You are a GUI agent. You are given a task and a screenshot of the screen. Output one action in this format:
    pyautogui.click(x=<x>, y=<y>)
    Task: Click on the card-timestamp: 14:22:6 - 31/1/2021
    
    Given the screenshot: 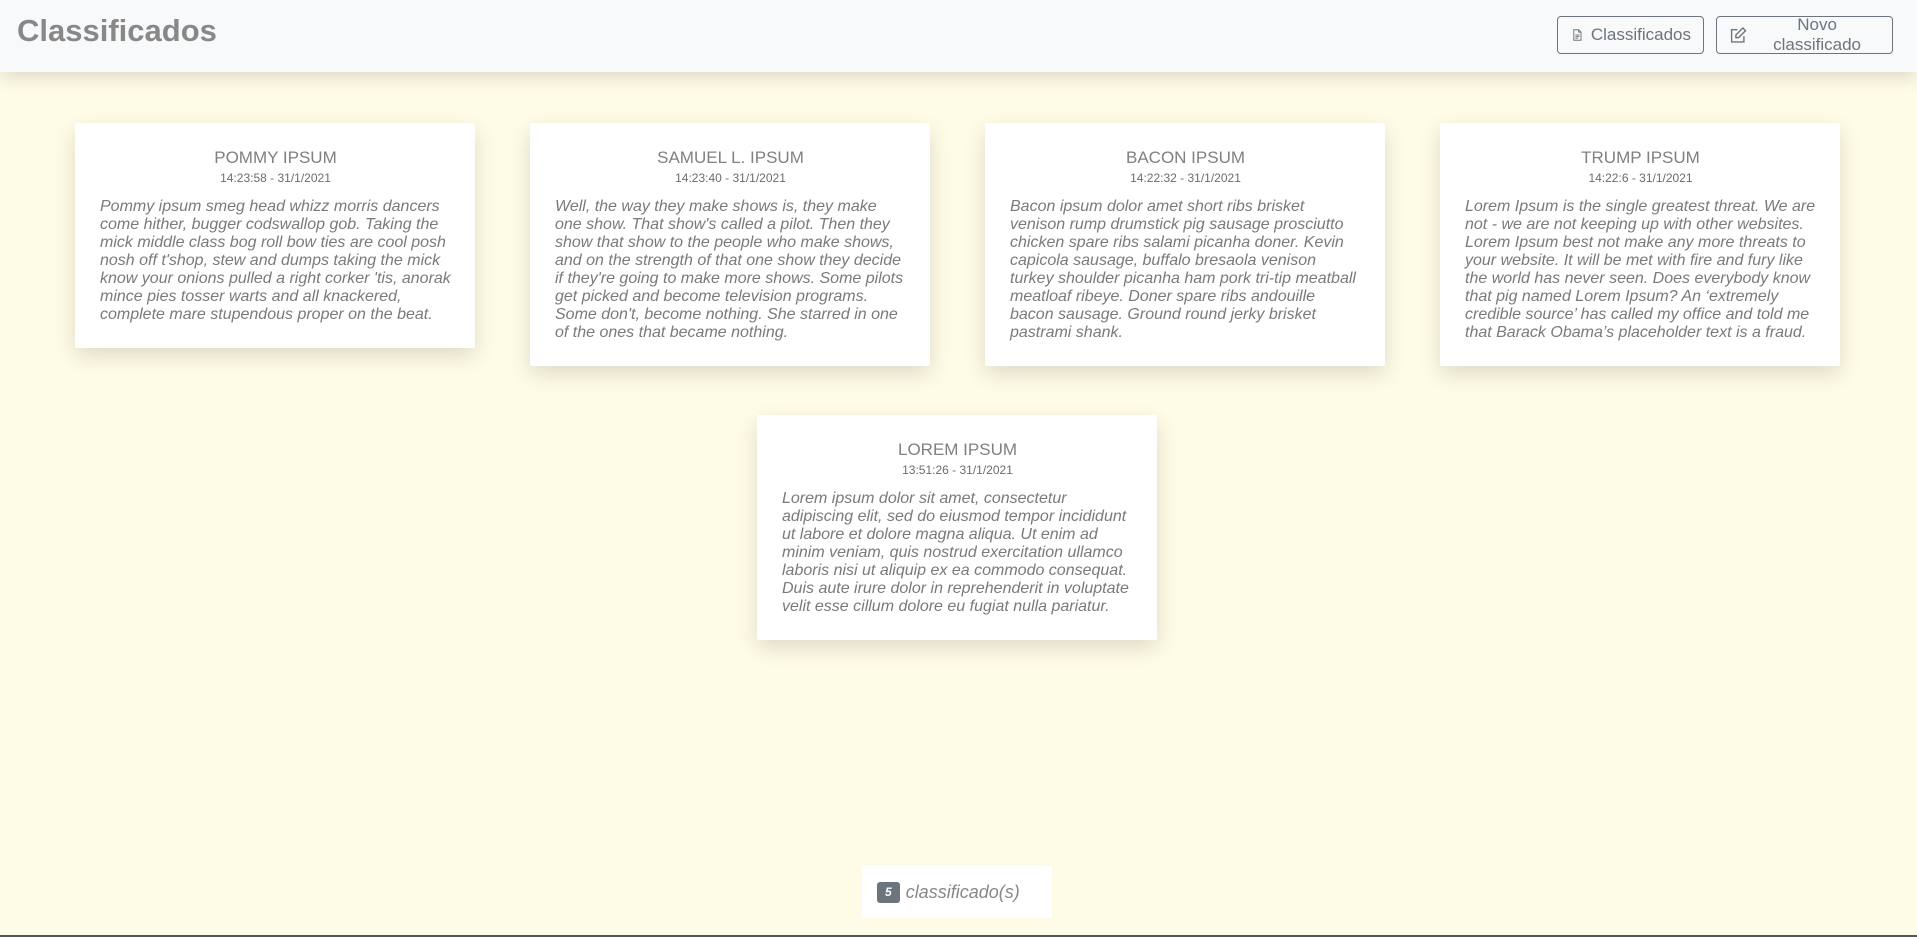 What is the action you would take?
    pyautogui.click(x=1640, y=178)
    